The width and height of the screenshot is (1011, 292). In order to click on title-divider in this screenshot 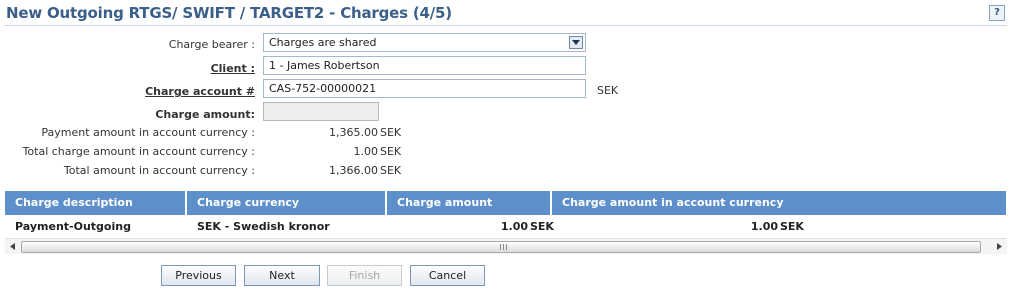, I will do `click(505, 25)`.